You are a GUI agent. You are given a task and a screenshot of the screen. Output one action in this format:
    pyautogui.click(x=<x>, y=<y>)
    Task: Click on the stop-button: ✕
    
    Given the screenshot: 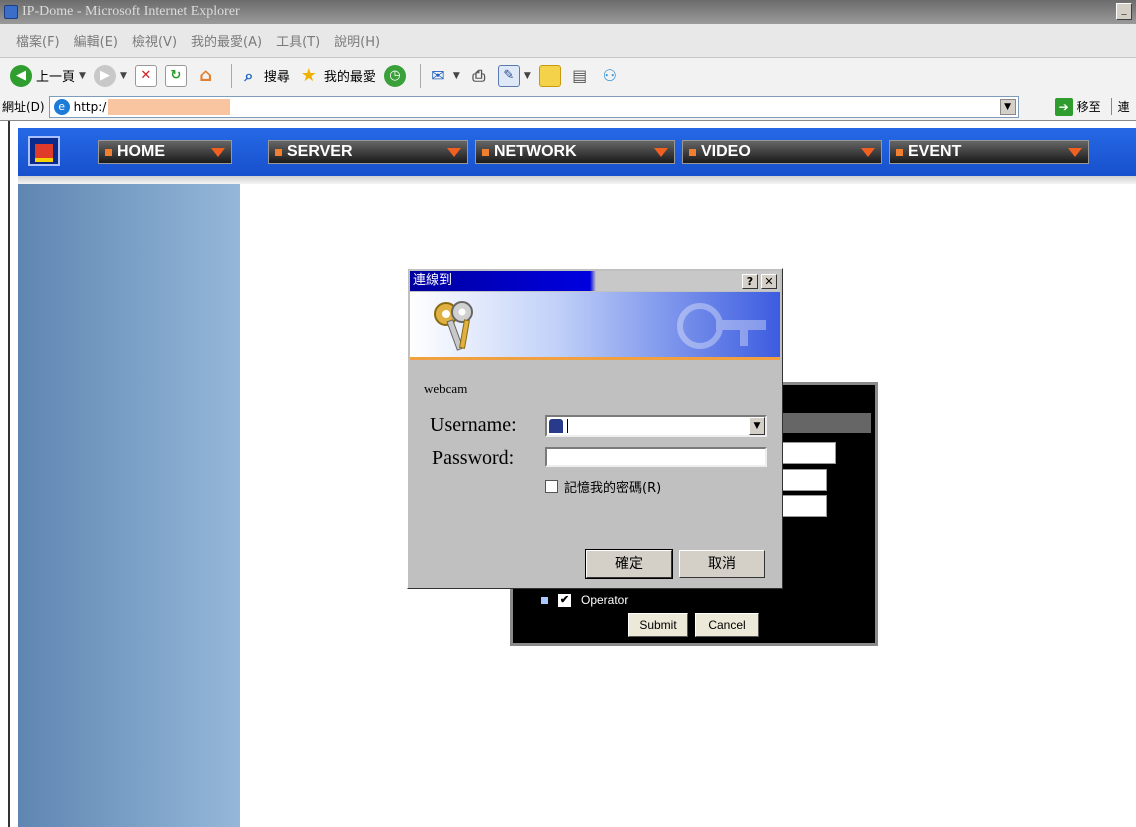 What is the action you would take?
    pyautogui.click(x=145, y=76)
    